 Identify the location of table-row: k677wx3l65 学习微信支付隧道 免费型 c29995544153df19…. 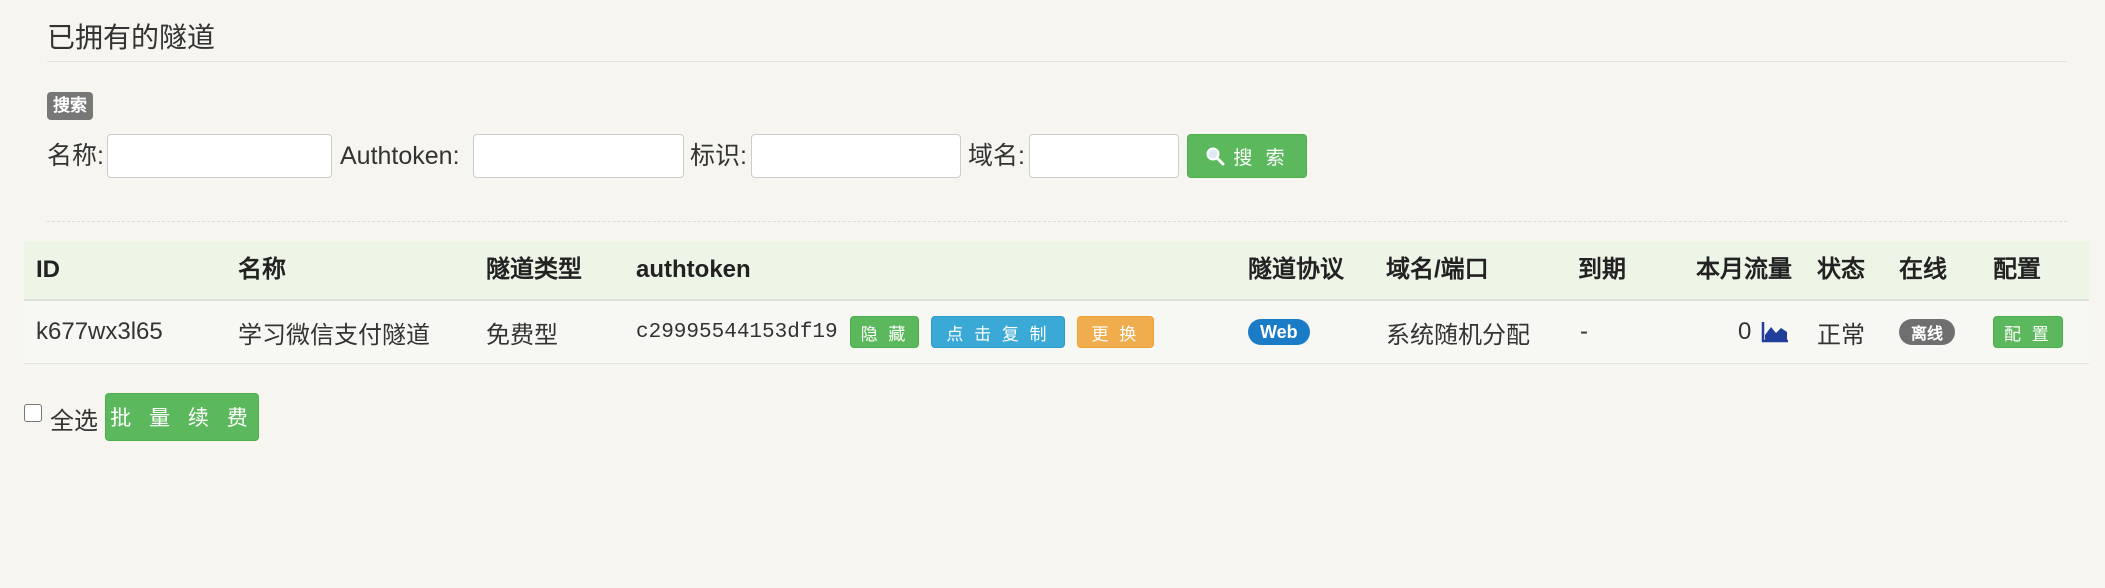
(1056, 332).